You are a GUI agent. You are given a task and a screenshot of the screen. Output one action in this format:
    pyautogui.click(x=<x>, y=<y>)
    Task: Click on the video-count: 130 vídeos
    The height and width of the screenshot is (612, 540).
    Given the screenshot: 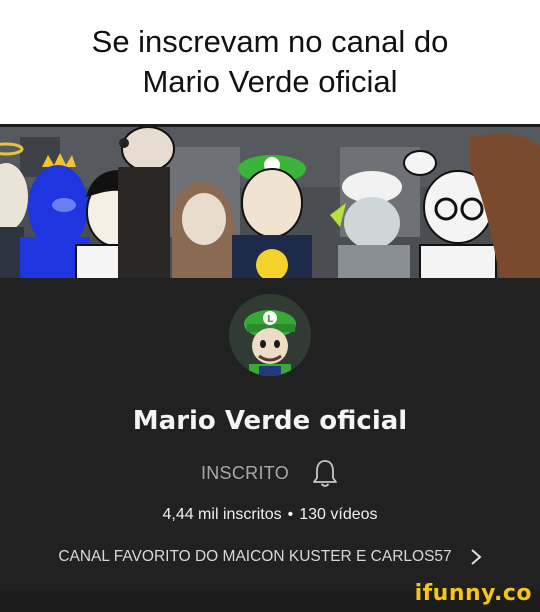 What is the action you would take?
    pyautogui.click(x=338, y=514)
    